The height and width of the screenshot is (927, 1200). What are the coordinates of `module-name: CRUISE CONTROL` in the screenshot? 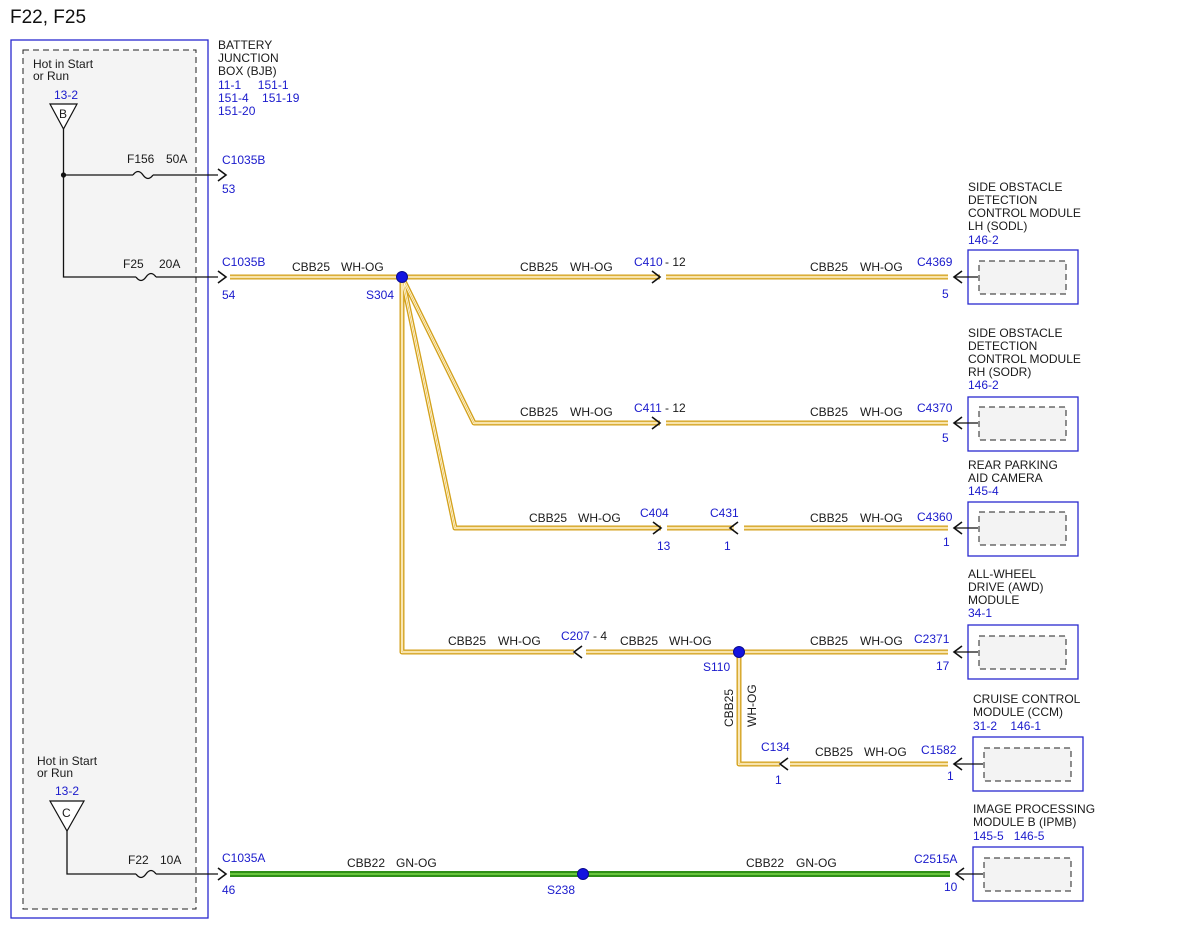 It's located at (1027, 699).